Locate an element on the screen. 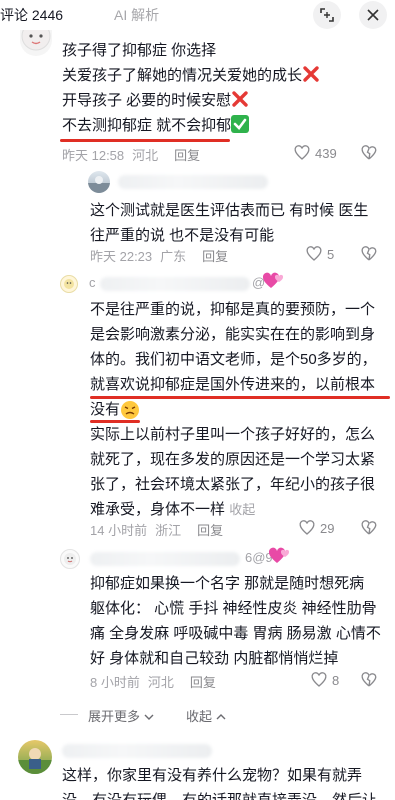  angry-face-icon is located at coordinates (130, 410).